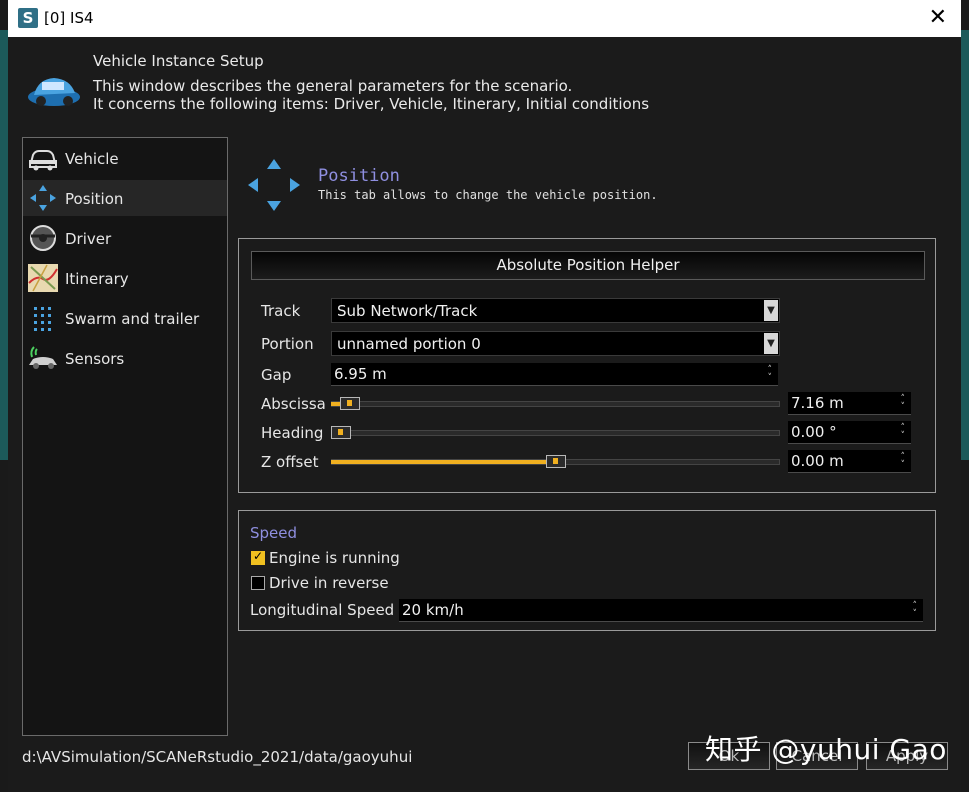 This screenshot has width=969, height=792. What do you see at coordinates (274, 533) in the screenshot?
I see `speed-section-title: Speed` at bounding box center [274, 533].